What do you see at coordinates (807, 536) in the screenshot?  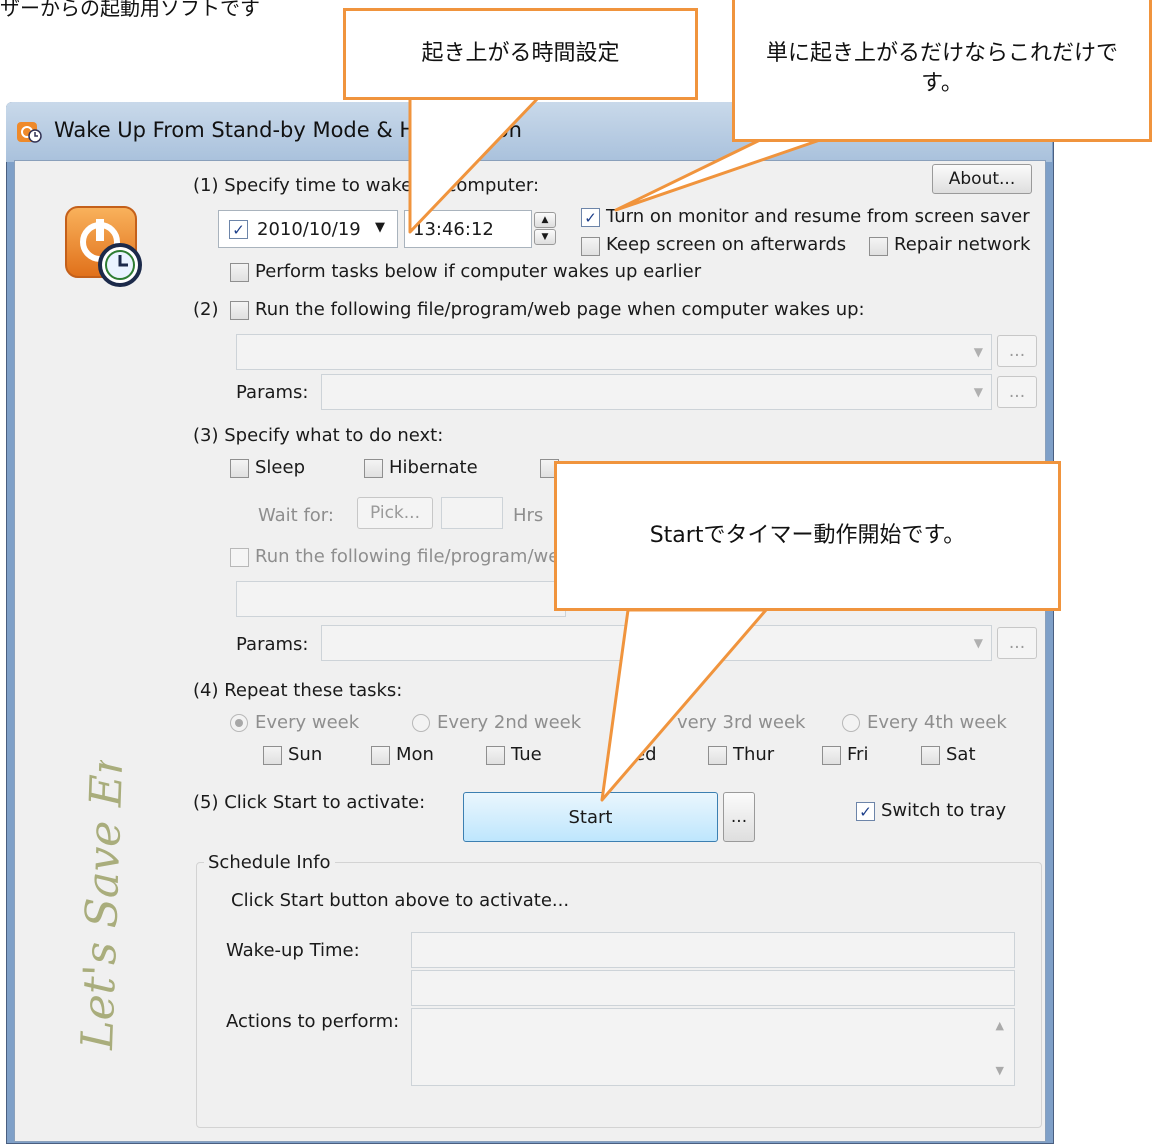 I see `callout-start-timer: Startでタイマー動作開始です。` at bounding box center [807, 536].